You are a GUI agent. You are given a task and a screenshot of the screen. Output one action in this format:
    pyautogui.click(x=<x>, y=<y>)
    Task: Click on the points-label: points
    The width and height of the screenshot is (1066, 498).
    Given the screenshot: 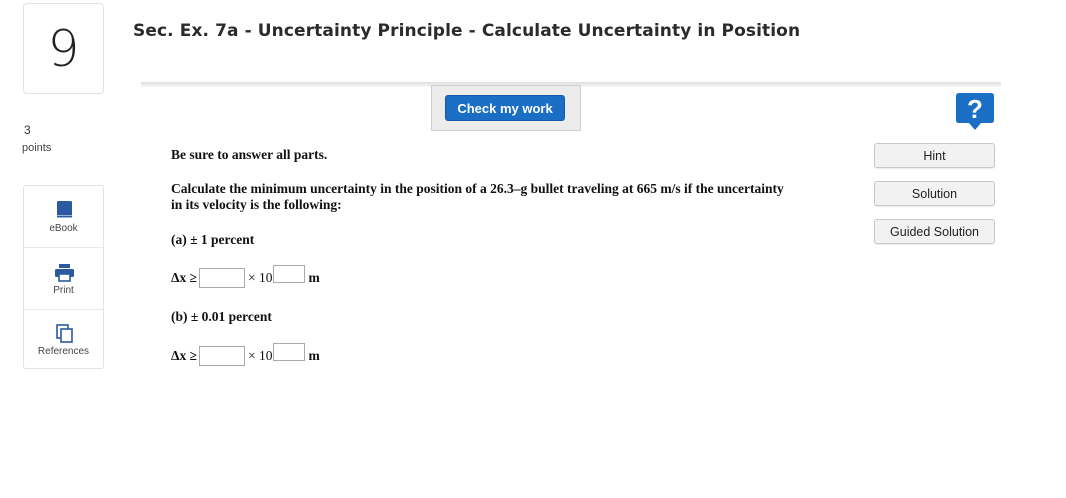 What is the action you would take?
    pyautogui.click(x=37, y=148)
    